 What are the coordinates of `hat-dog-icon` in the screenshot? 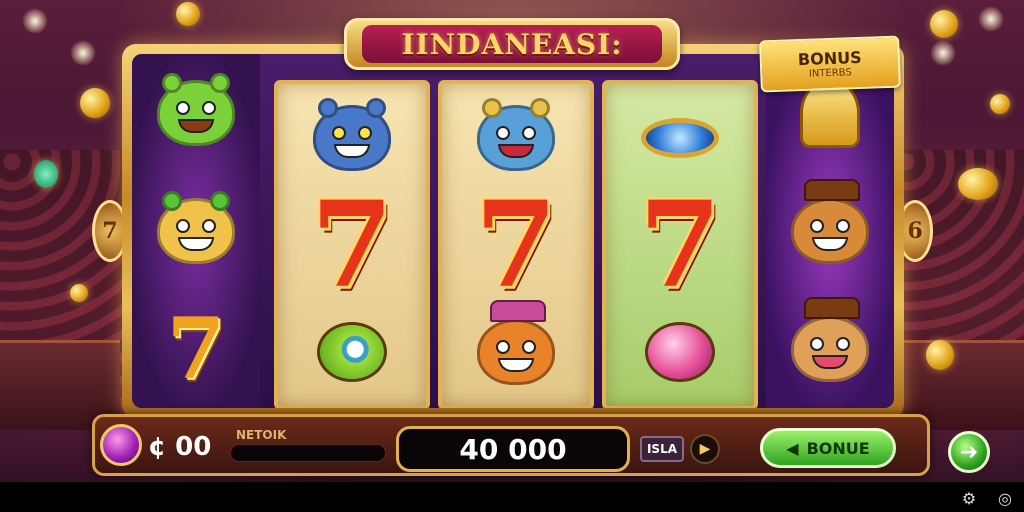 It's located at (830, 344).